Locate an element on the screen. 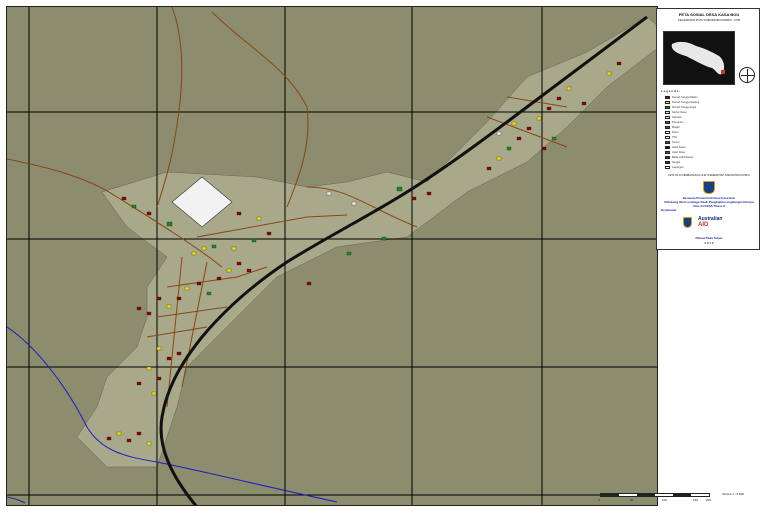 The width and height of the screenshot is (768, 512). legend-item: Jalan Desa is located at coordinates (695, 152).